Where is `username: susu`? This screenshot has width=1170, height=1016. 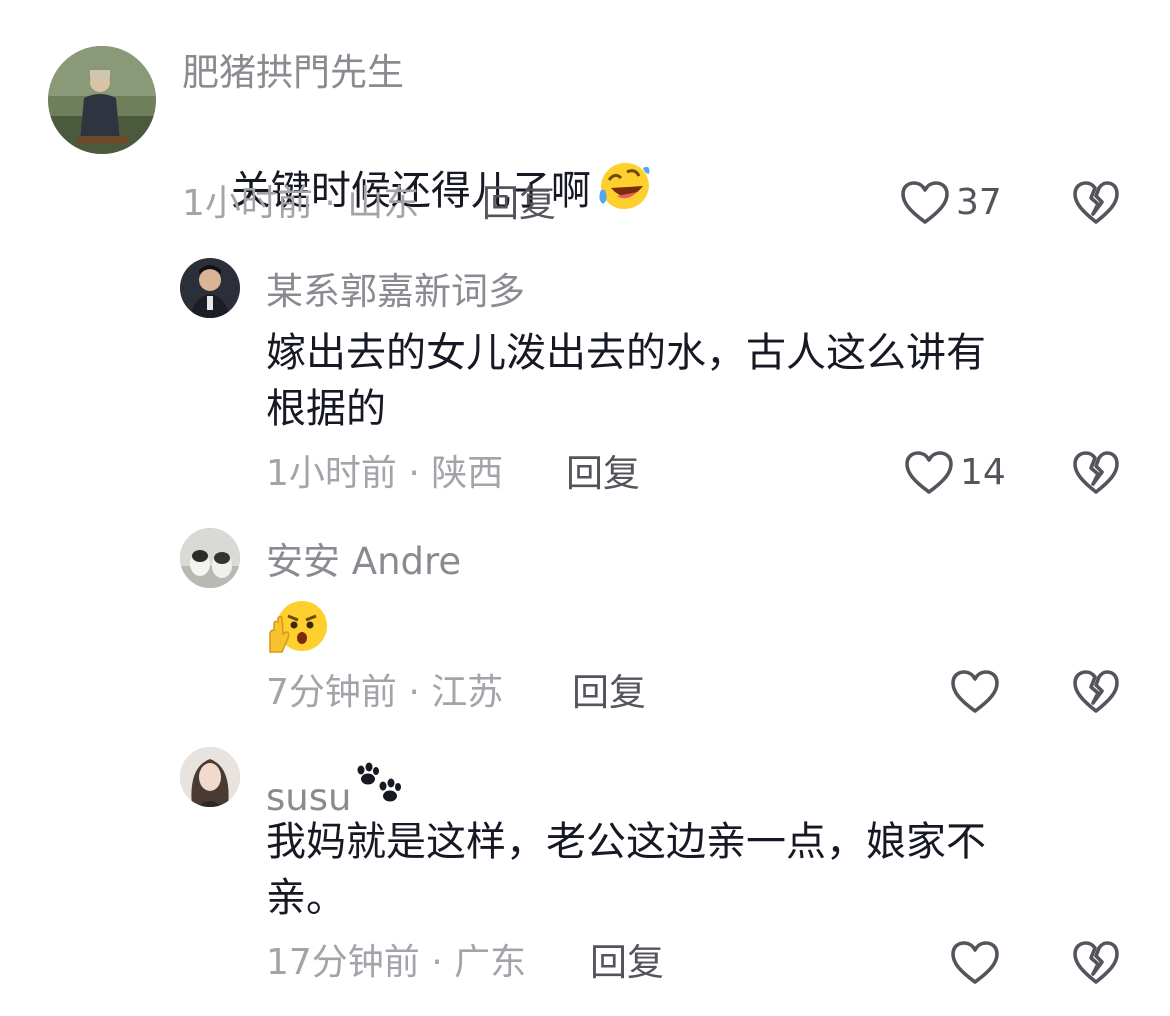
username: susu is located at coordinates (335, 789).